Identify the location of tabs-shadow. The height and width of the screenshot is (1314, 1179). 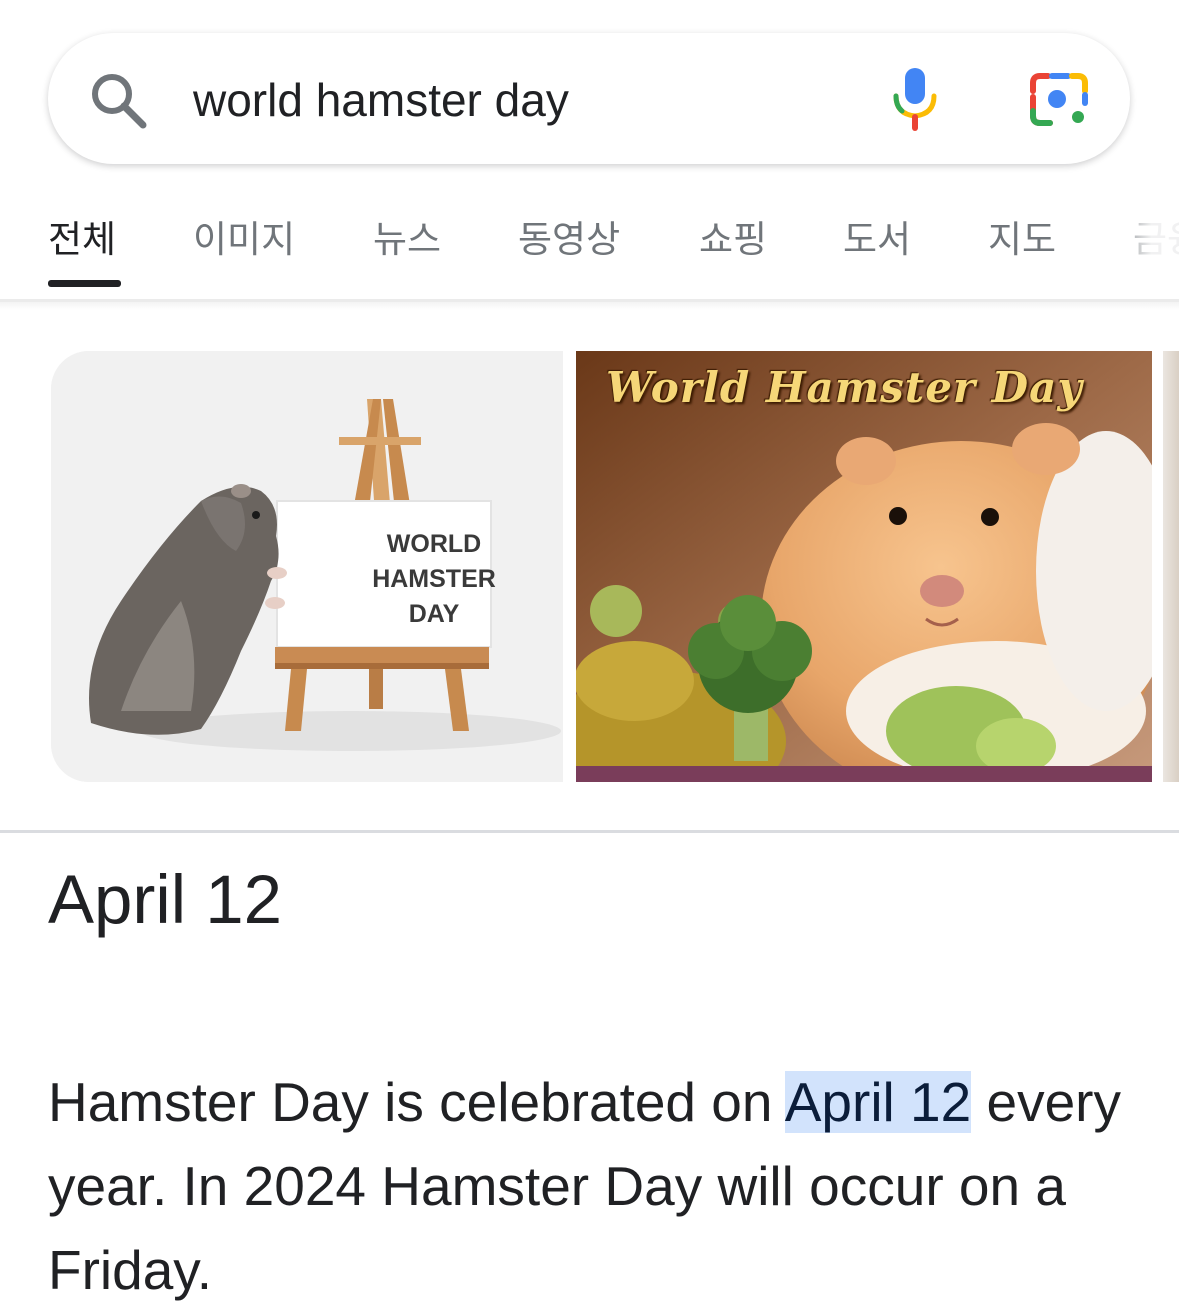
(589, 306).